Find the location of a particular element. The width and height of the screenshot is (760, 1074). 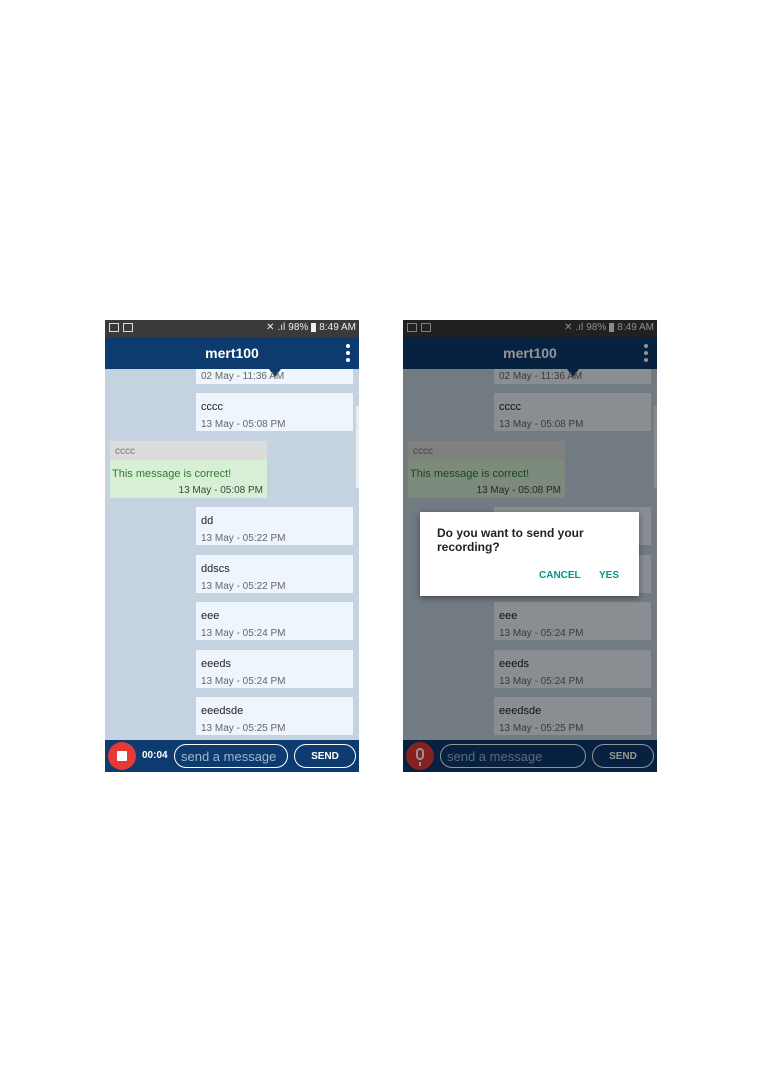

message-time: 13 May - 05:25 PM is located at coordinates (243, 728).